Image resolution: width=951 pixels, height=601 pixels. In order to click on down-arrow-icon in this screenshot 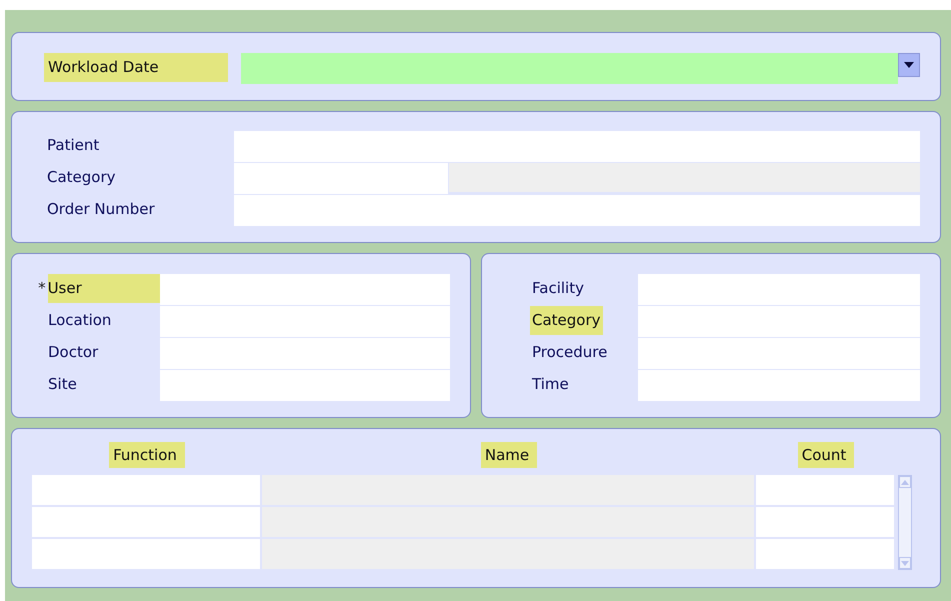, I will do `click(905, 563)`.